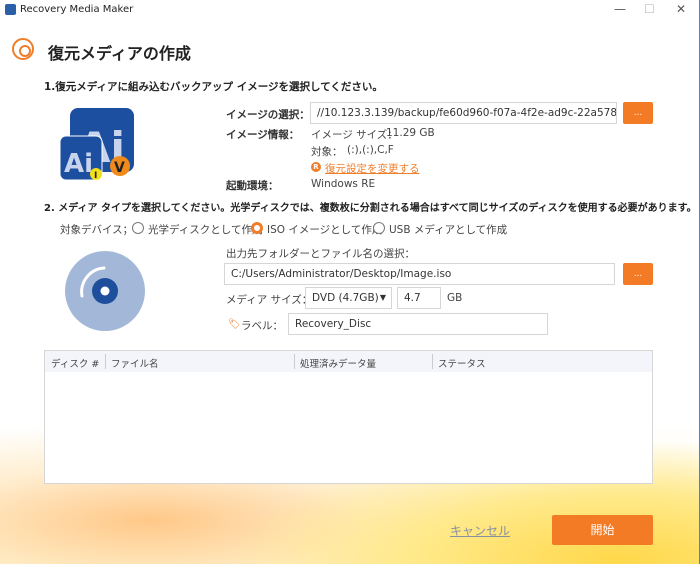 This screenshot has height=564, width=700. I want to click on label-label: ラベル：, so click(262, 326).